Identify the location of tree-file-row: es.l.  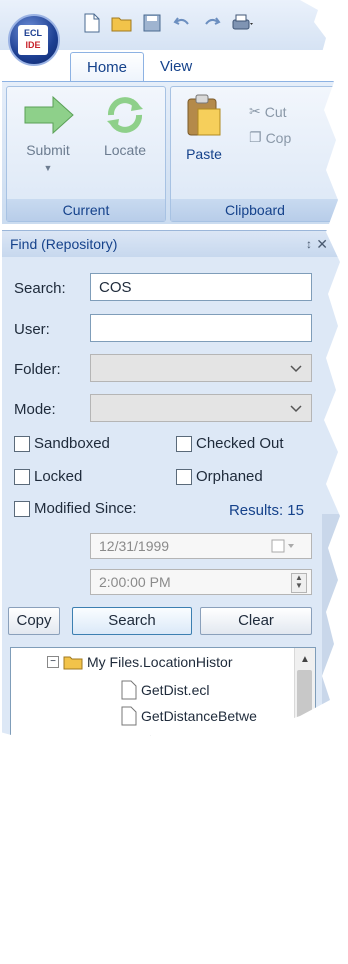
(152, 738).